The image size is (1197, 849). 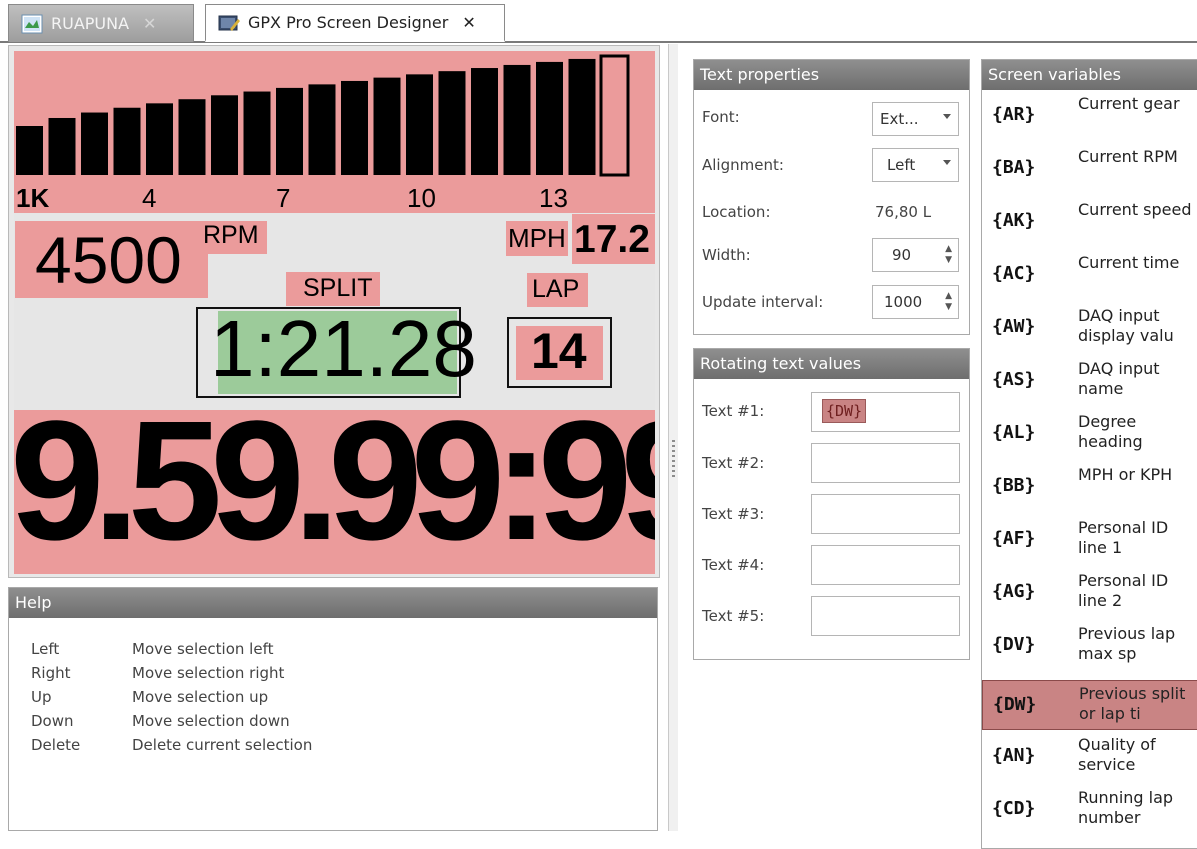 I want to click on lap-label-element: LAP, so click(x=557, y=290).